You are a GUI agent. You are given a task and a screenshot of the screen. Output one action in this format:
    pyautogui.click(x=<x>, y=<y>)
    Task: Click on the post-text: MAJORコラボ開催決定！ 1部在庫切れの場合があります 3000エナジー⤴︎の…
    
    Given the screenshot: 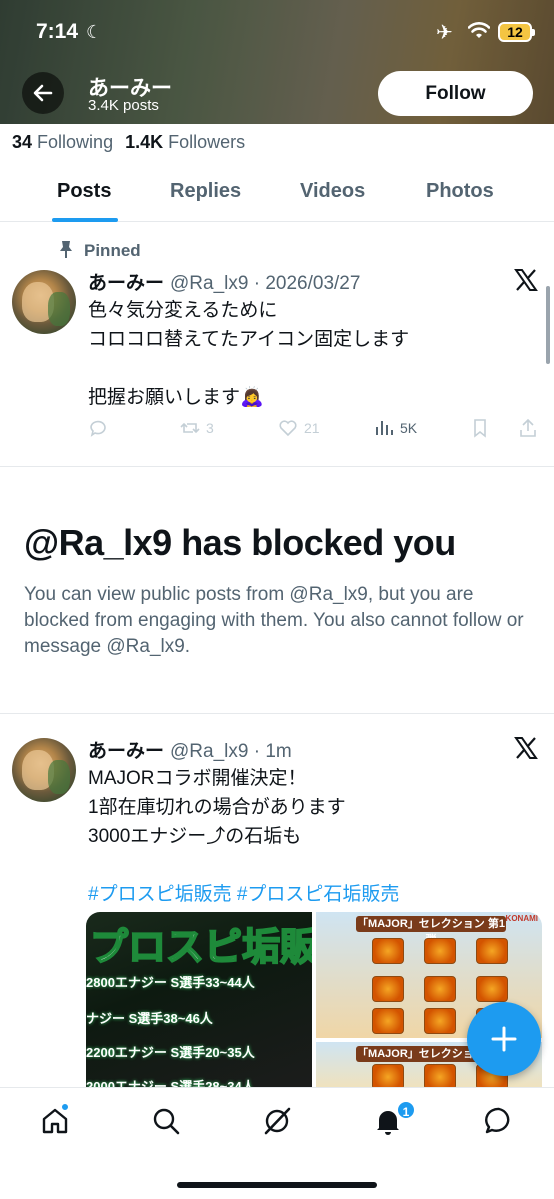 What is the action you would take?
    pyautogui.click(x=243, y=836)
    